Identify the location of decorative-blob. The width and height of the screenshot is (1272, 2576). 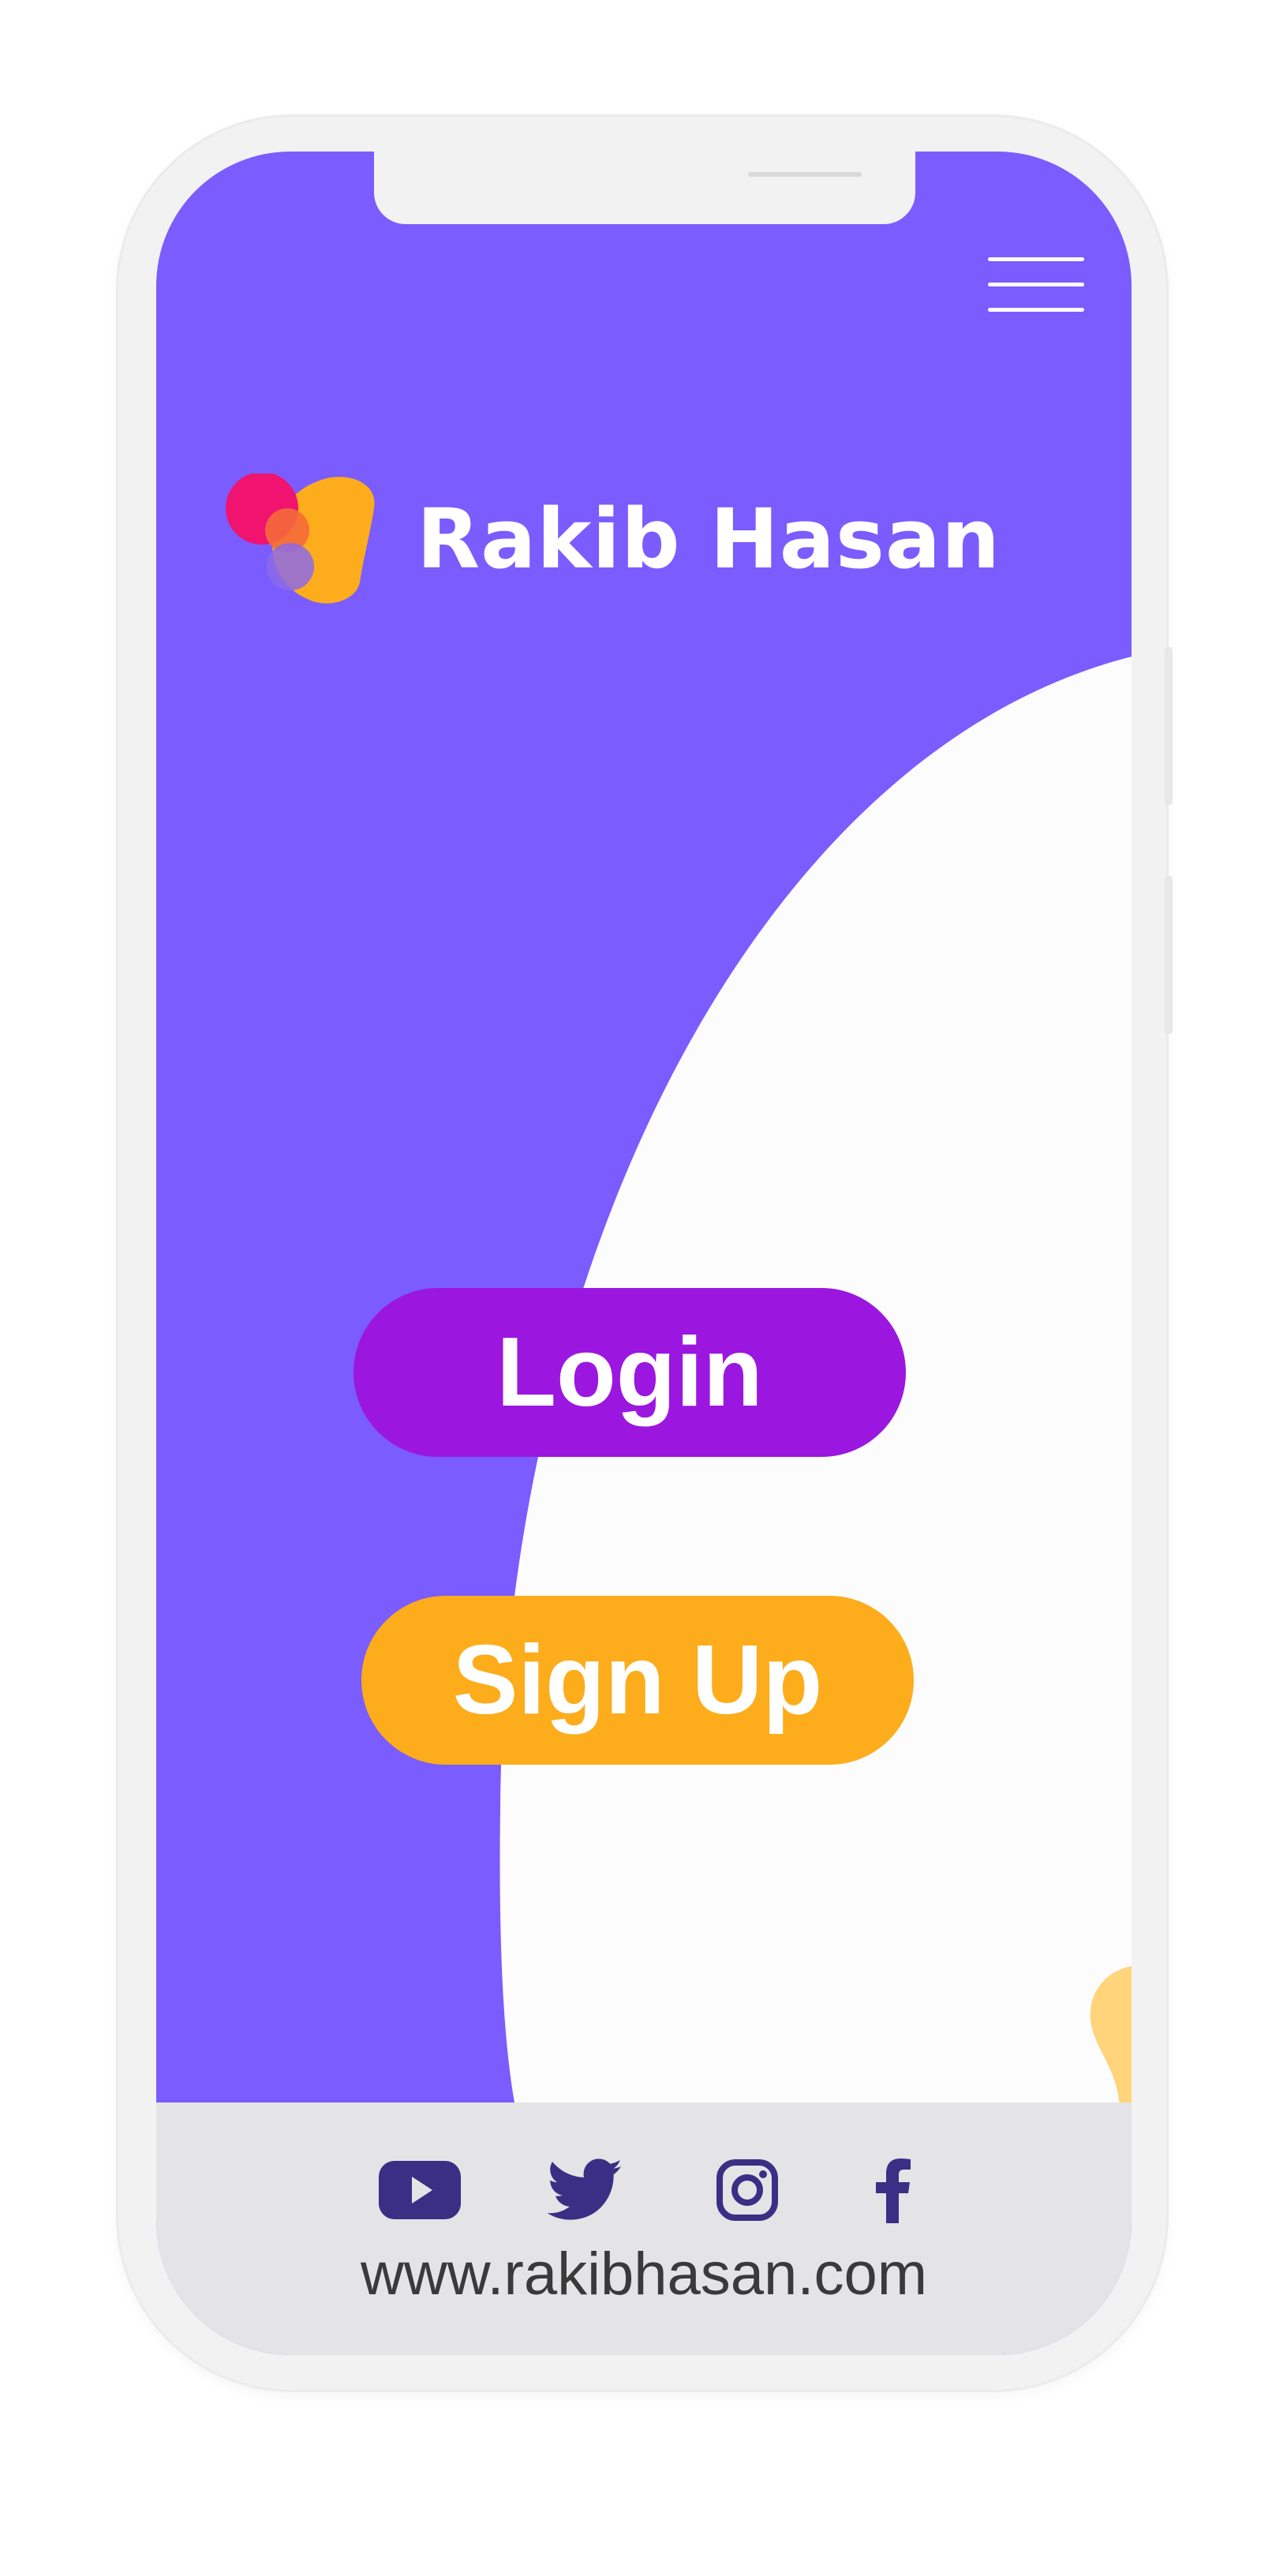
(1111, 2040).